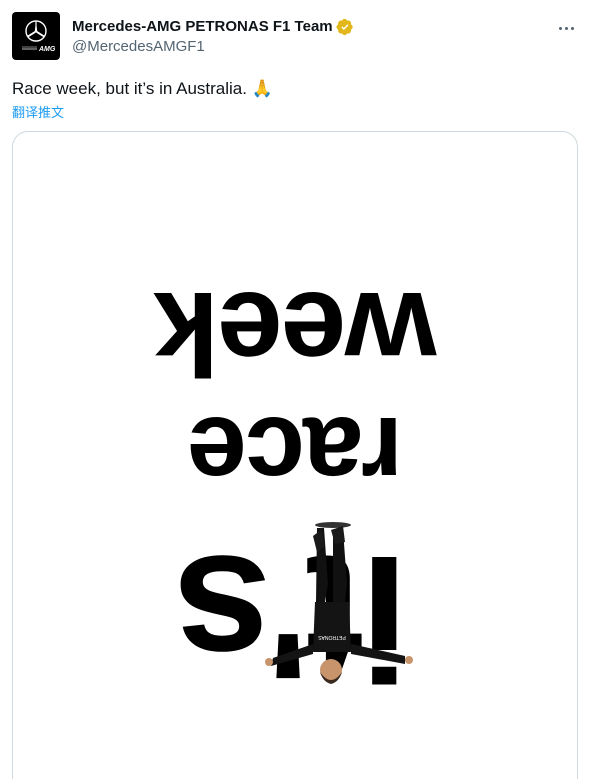  I want to click on media-word-week: week, so click(295, 333).